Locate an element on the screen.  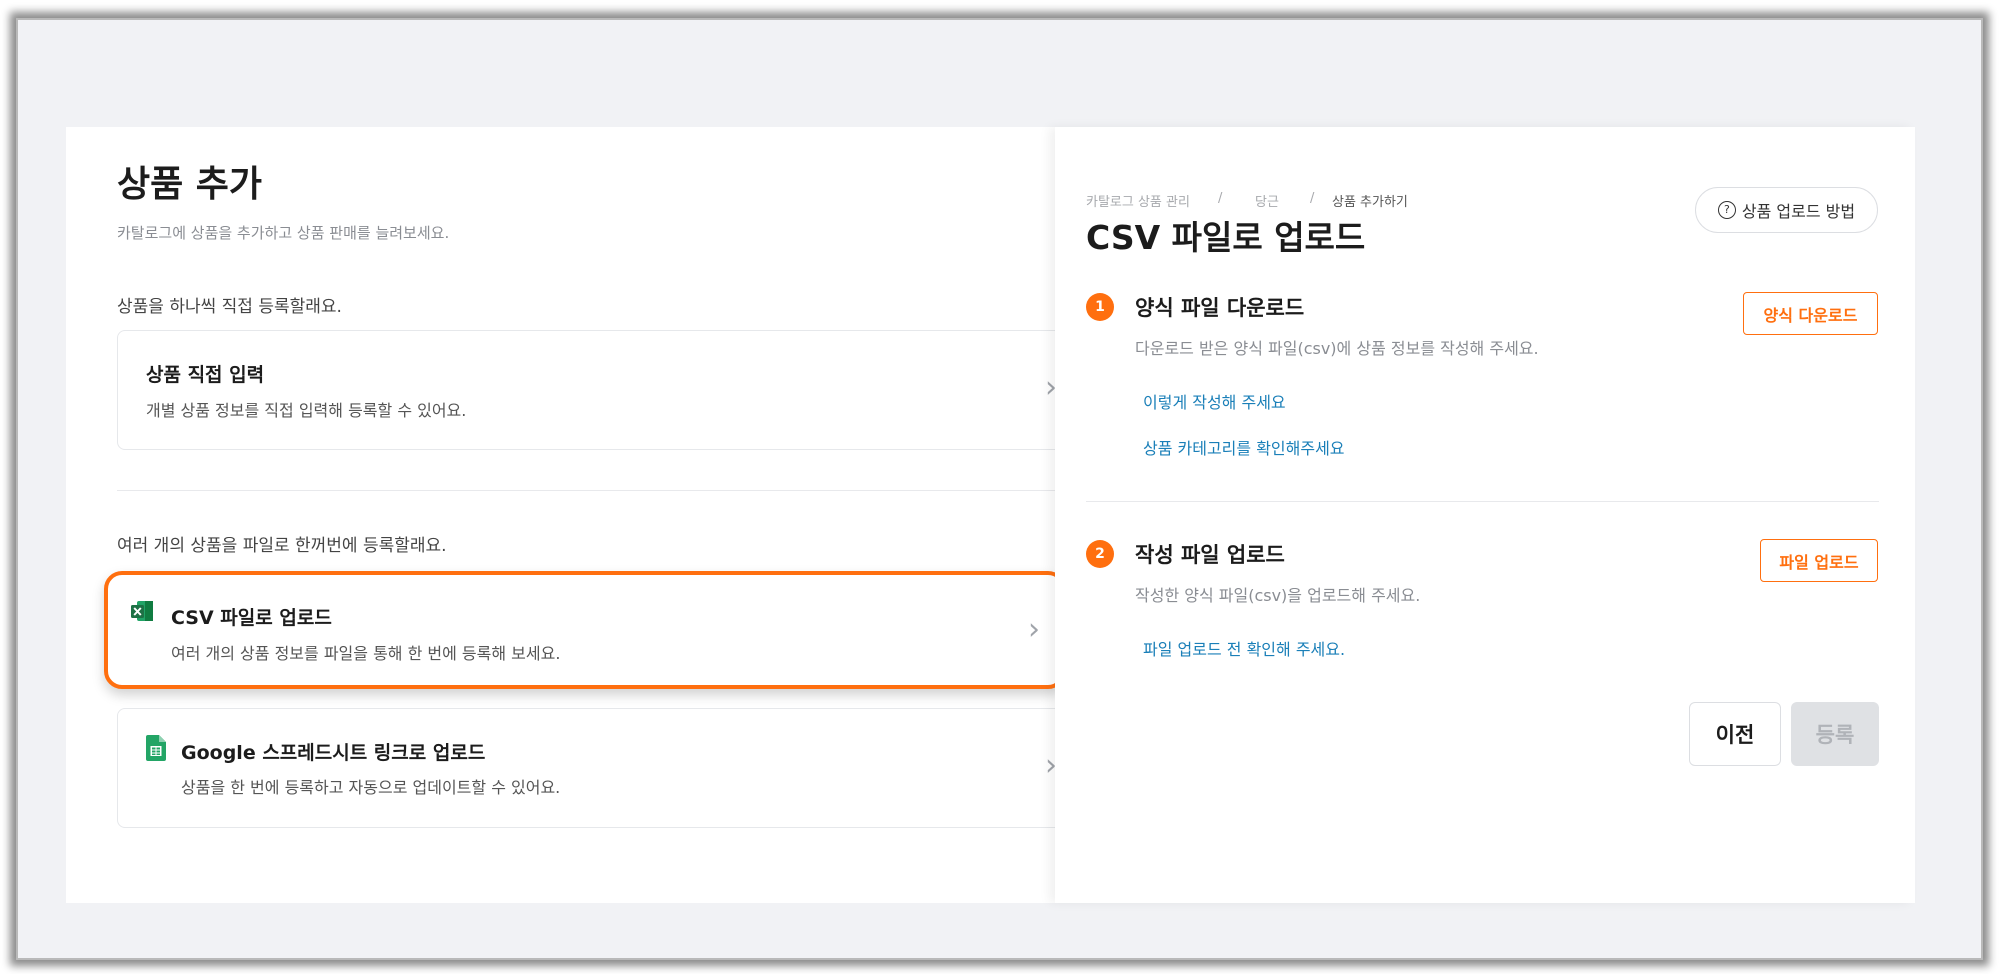
card-title: Google 스프레드시트 링크로 업로드 is located at coordinates (333, 753).